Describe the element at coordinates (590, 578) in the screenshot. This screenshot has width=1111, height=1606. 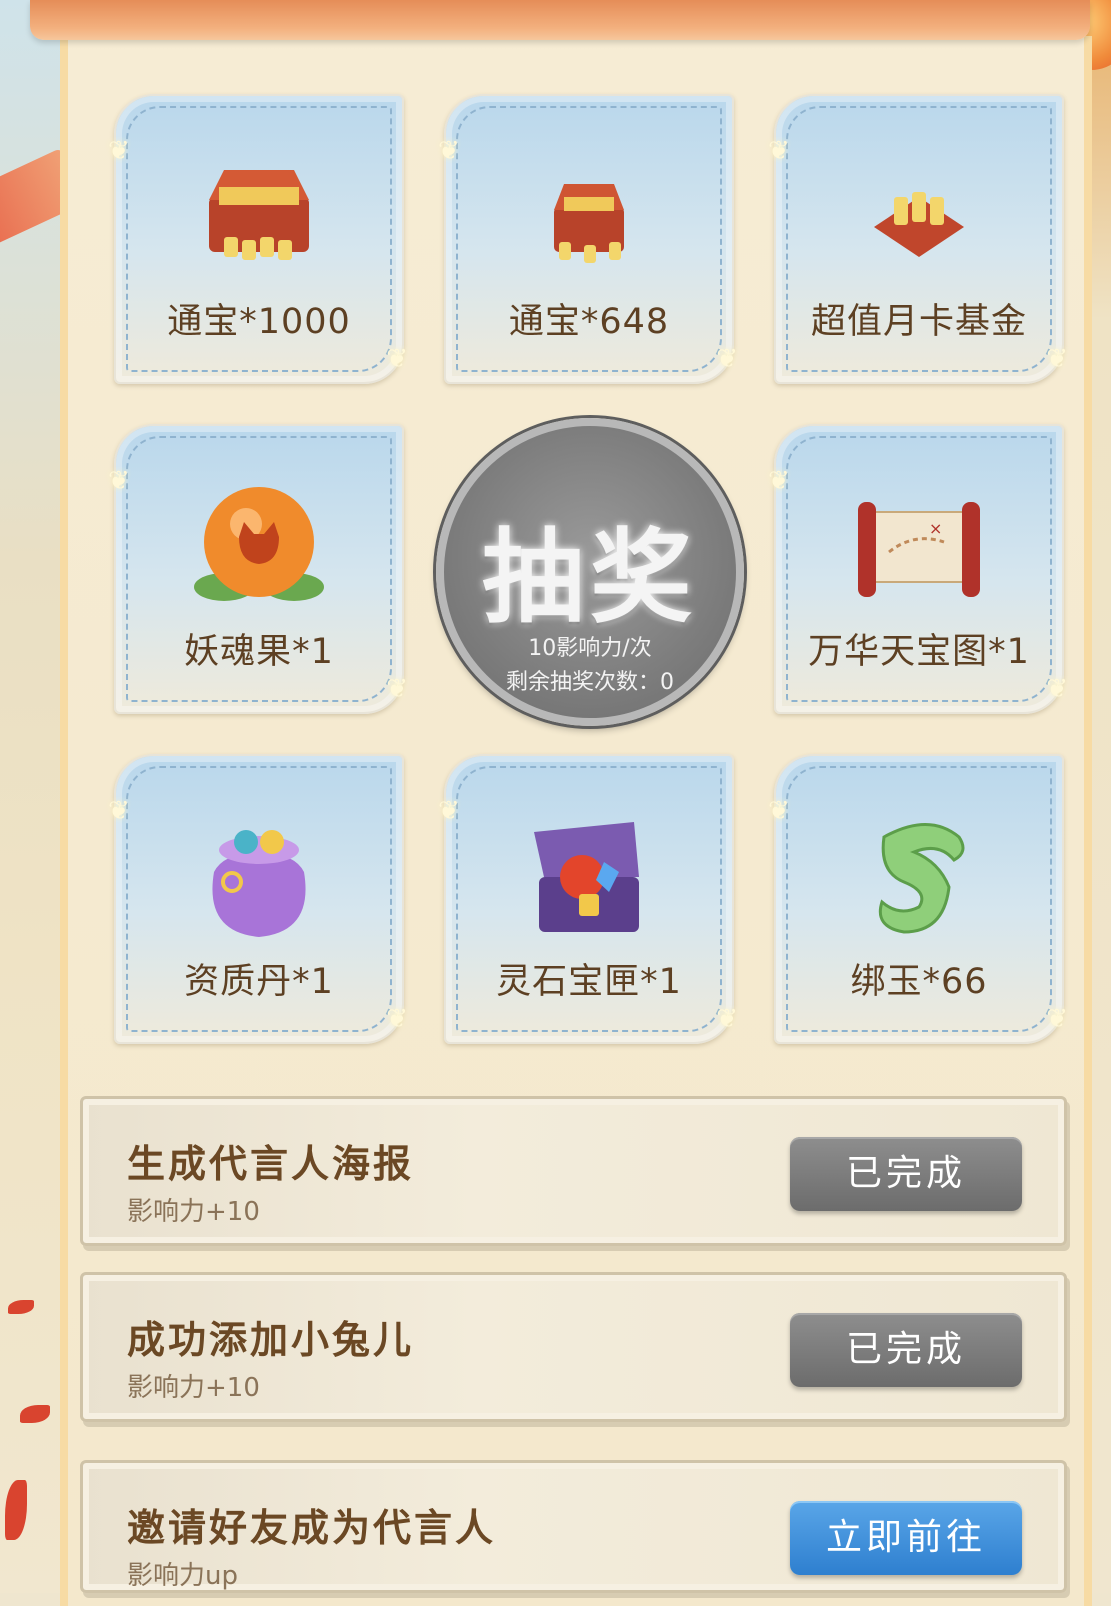
I see `draw-label: 抽奖` at that location.